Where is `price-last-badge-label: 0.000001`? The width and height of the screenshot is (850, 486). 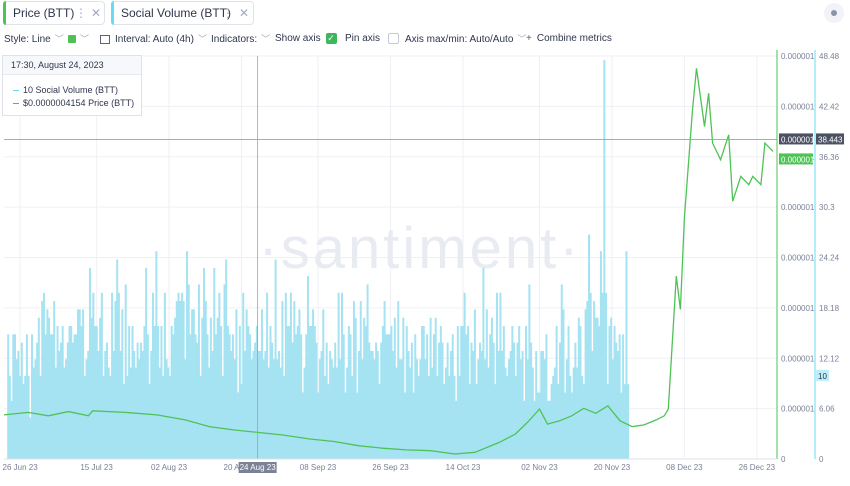 price-last-badge-label: 0.000001 is located at coordinates (798, 159).